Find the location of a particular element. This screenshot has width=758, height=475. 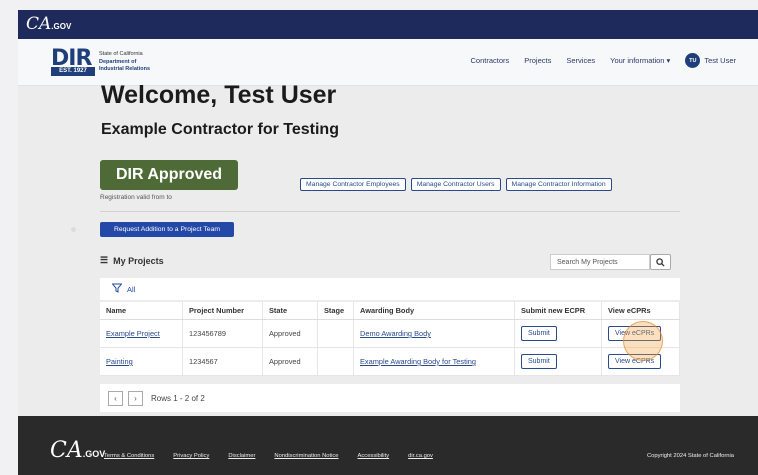

footer-link-disclaimer: Disclaimer is located at coordinates (241, 456).